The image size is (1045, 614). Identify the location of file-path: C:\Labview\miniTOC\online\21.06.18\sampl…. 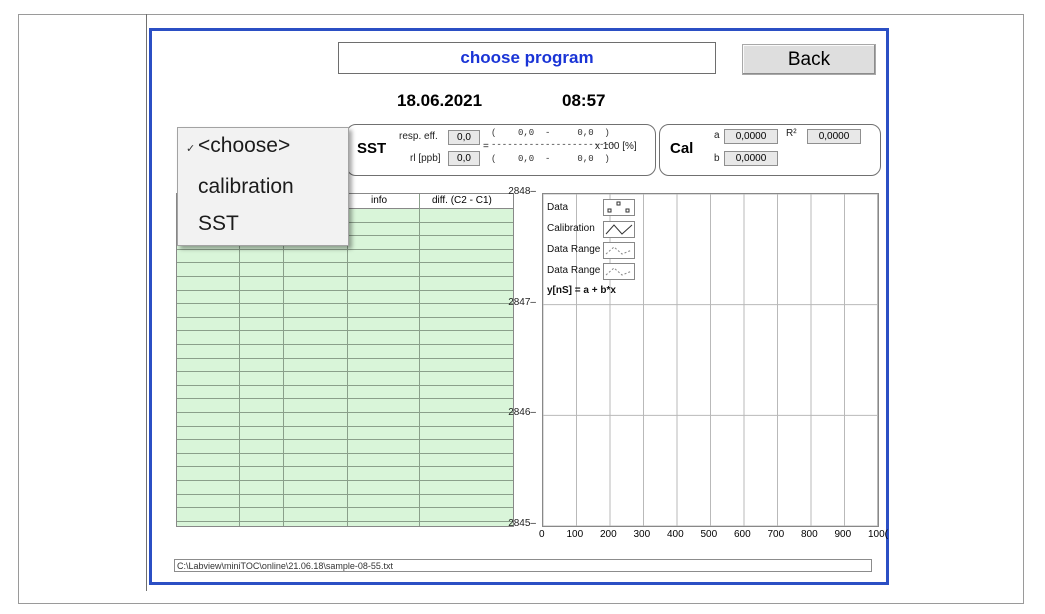
(285, 566).